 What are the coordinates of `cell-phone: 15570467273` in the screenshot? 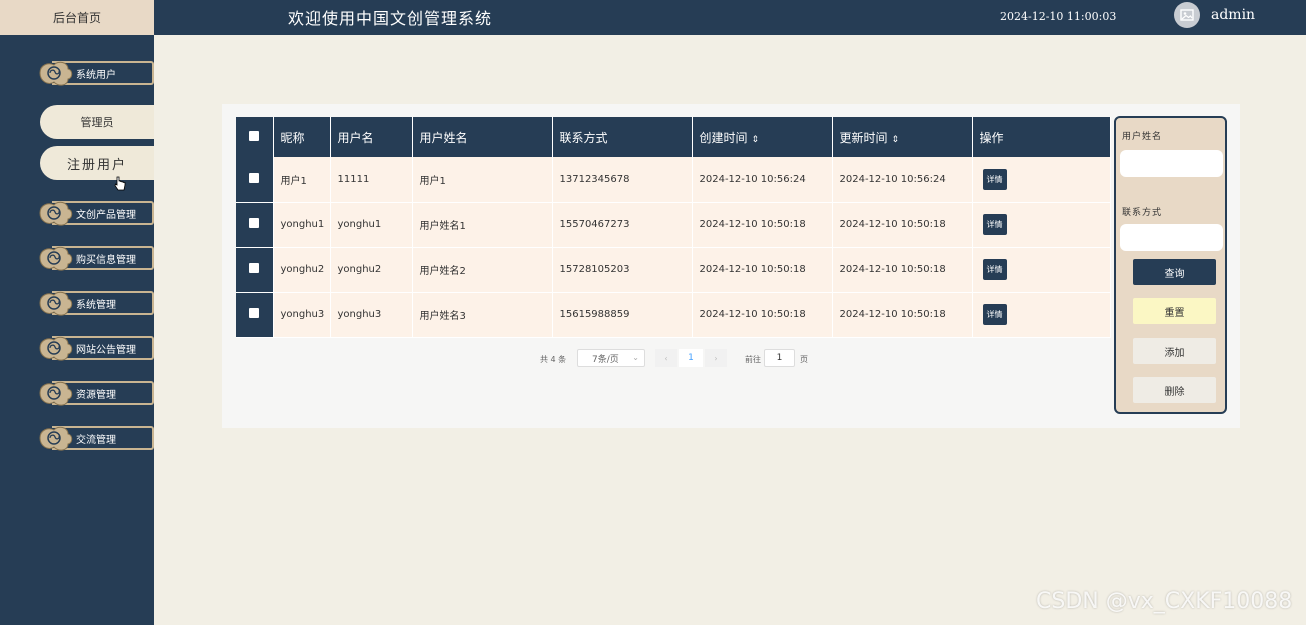 It's located at (622, 225).